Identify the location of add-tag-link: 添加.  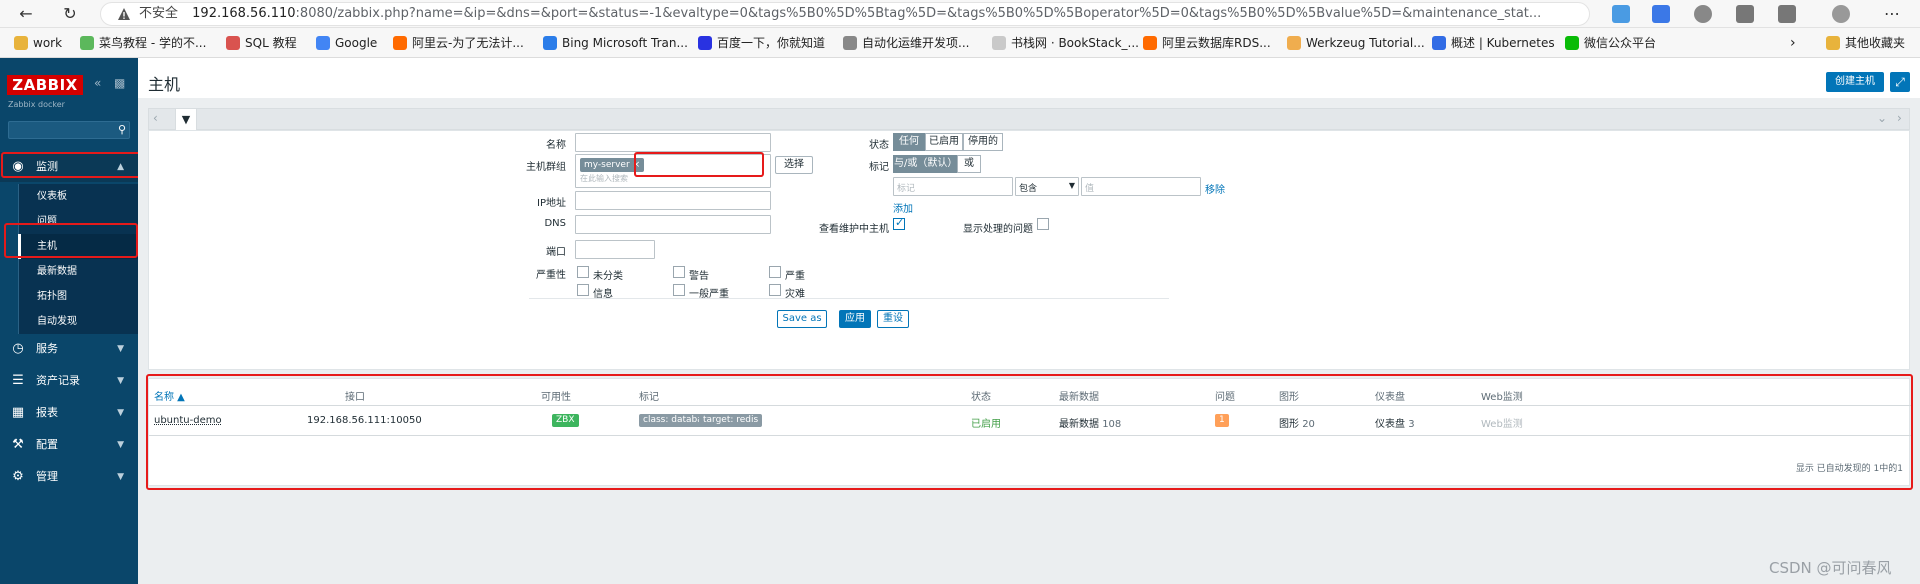
(903, 207).